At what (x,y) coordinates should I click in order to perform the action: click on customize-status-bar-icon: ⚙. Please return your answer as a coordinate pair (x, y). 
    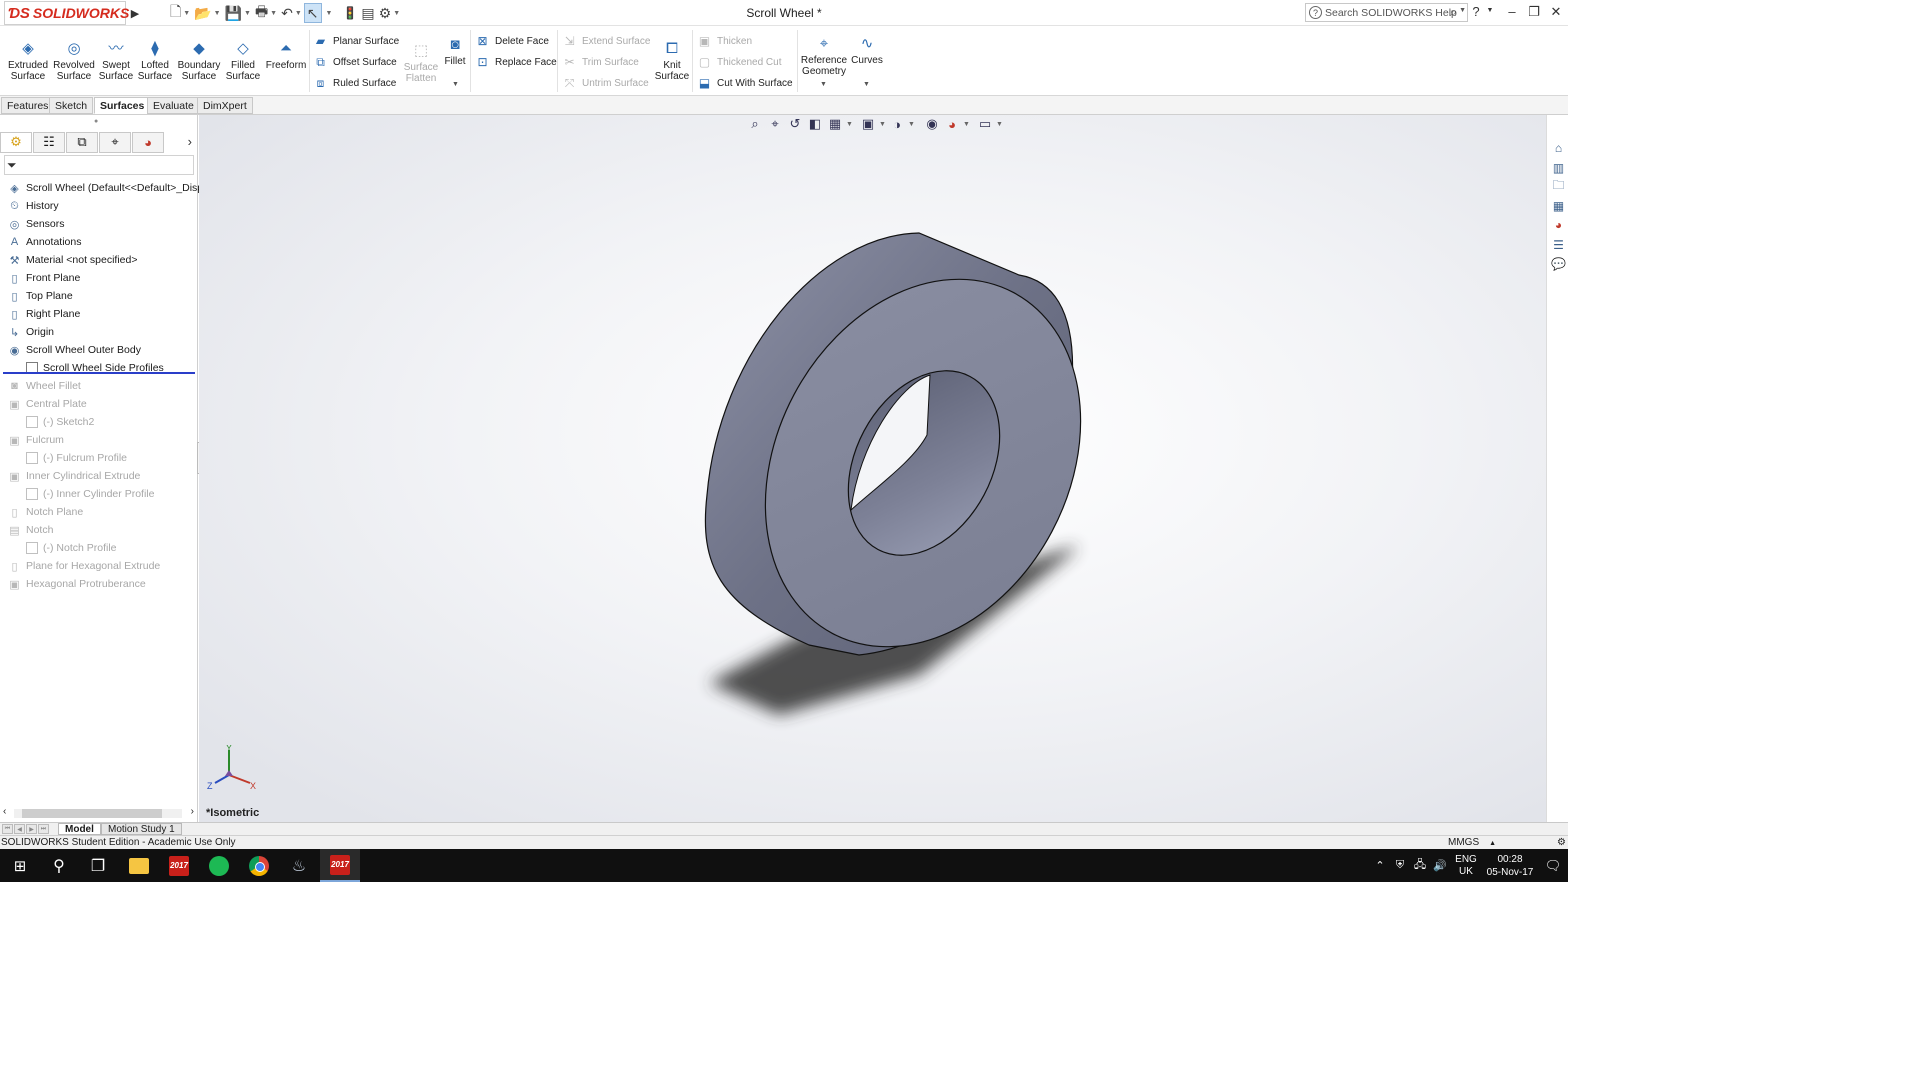
    Looking at the image, I should click on (1561, 842).